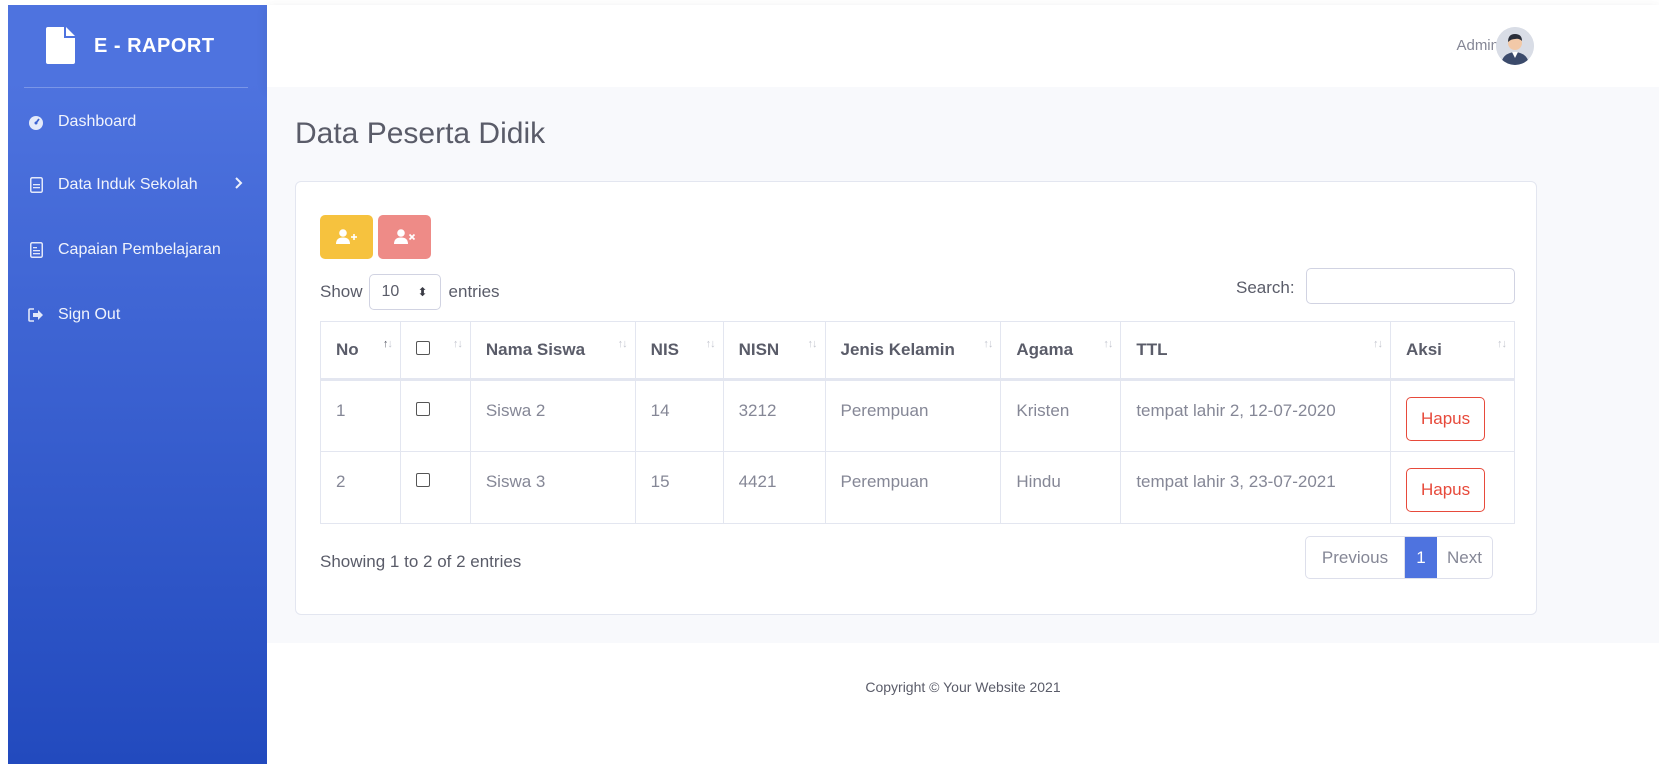 The height and width of the screenshot is (764, 1659). I want to click on entries-select: 10 ⬍, so click(404, 292).